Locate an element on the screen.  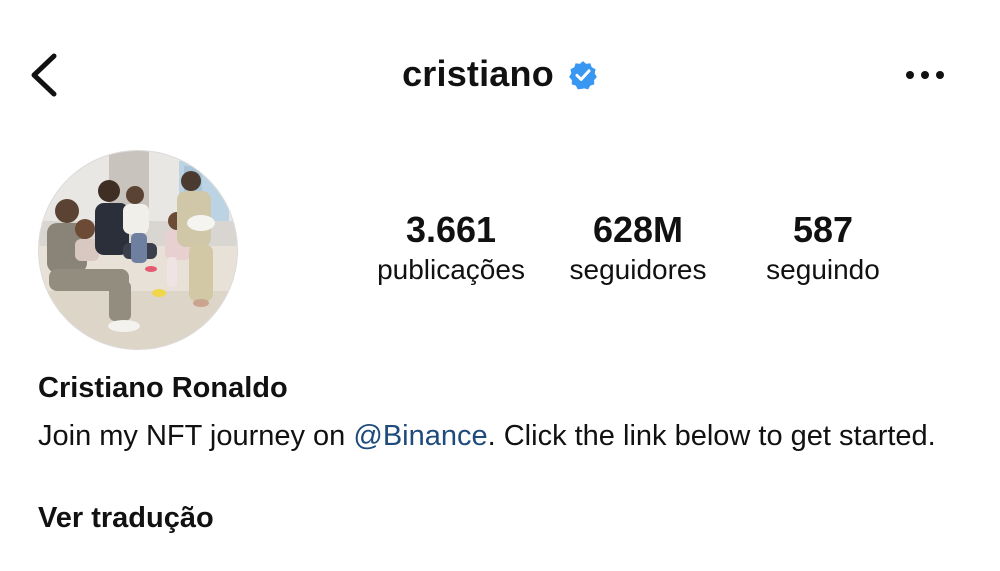
following-label: seguindo is located at coordinates (823, 269).